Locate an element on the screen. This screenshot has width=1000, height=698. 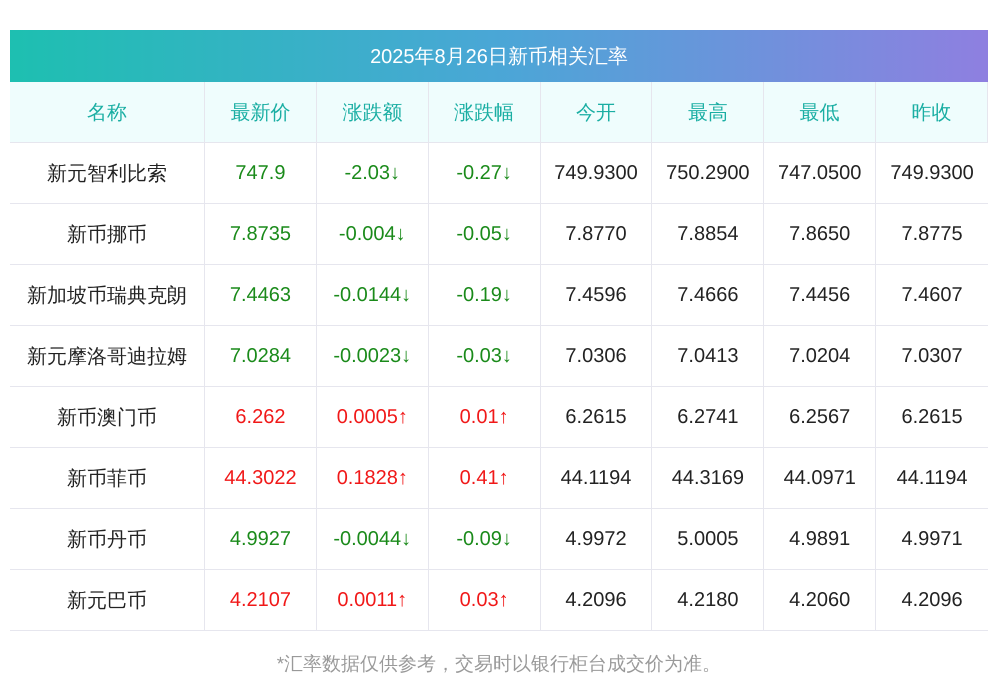
table-cell: 44.3169 is located at coordinates (708, 478).